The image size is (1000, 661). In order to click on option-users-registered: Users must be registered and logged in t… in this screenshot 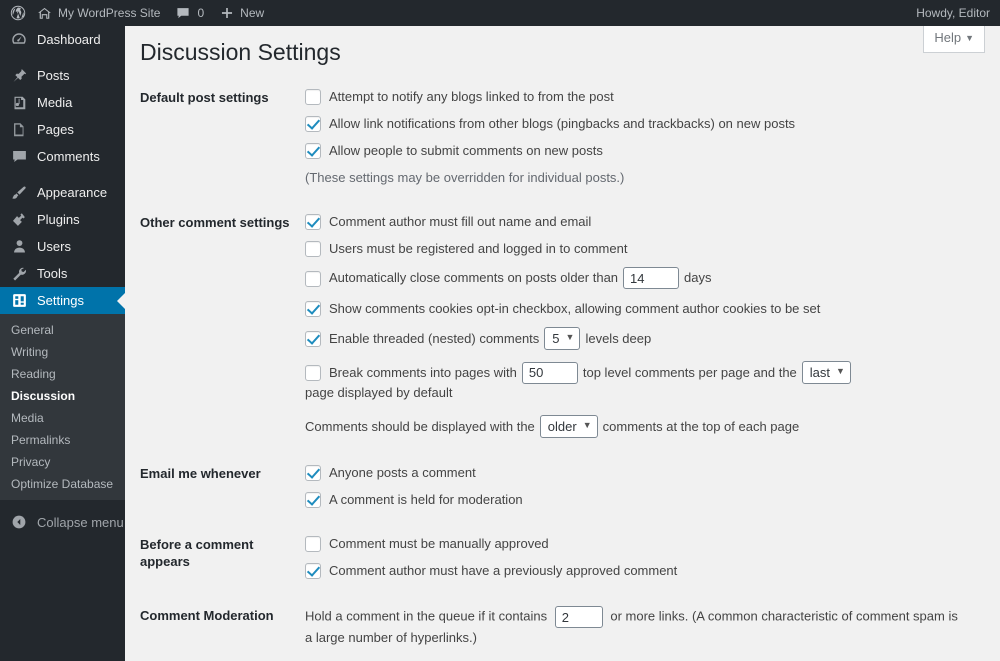, I will do `click(647, 249)`.